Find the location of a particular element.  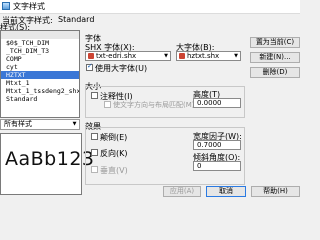

upside-down-checkbox is located at coordinates (94, 136).